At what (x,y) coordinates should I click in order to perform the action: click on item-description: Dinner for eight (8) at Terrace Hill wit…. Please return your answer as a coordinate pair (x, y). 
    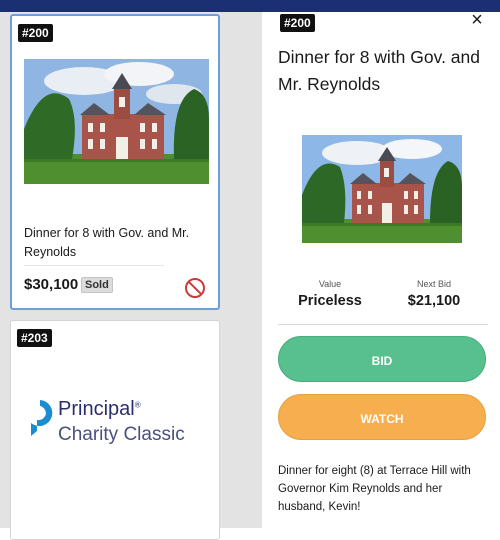
    Looking at the image, I should click on (374, 489).